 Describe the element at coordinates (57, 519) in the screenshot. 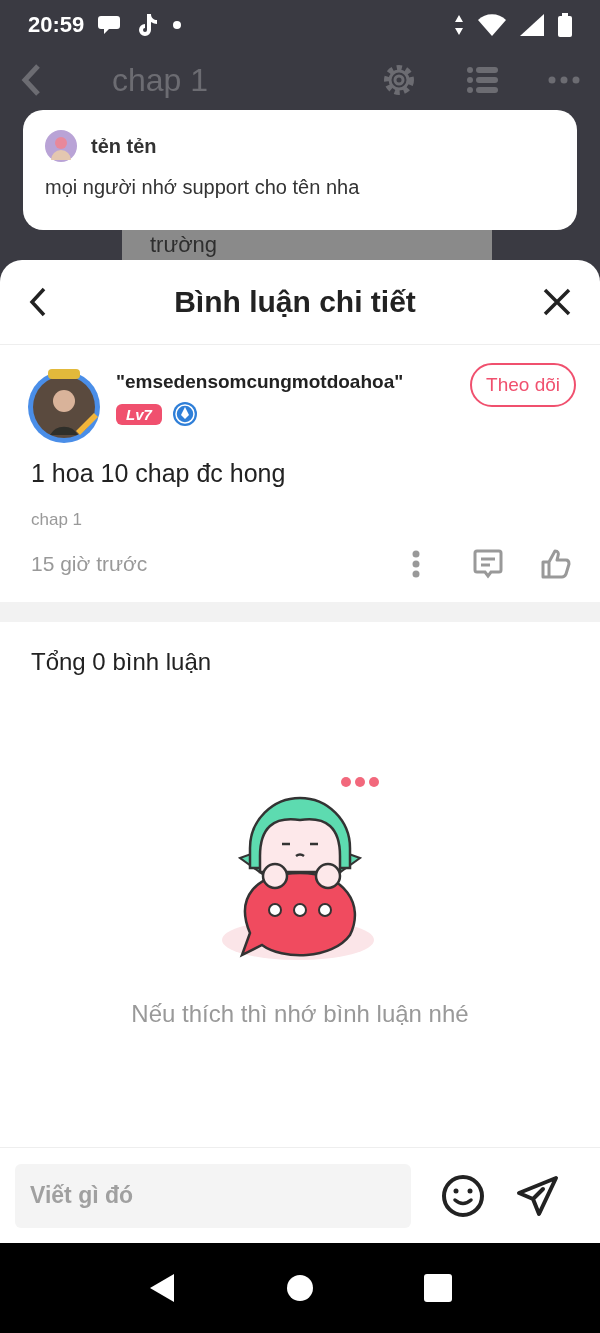

I see `chapter-label: chap 1` at that location.